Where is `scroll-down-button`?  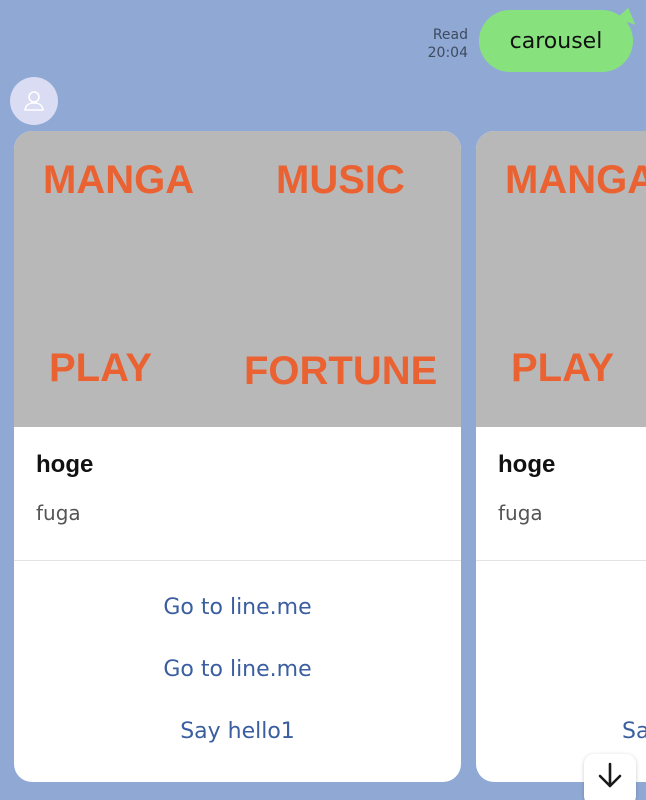 scroll-down-button is located at coordinates (610, 777).